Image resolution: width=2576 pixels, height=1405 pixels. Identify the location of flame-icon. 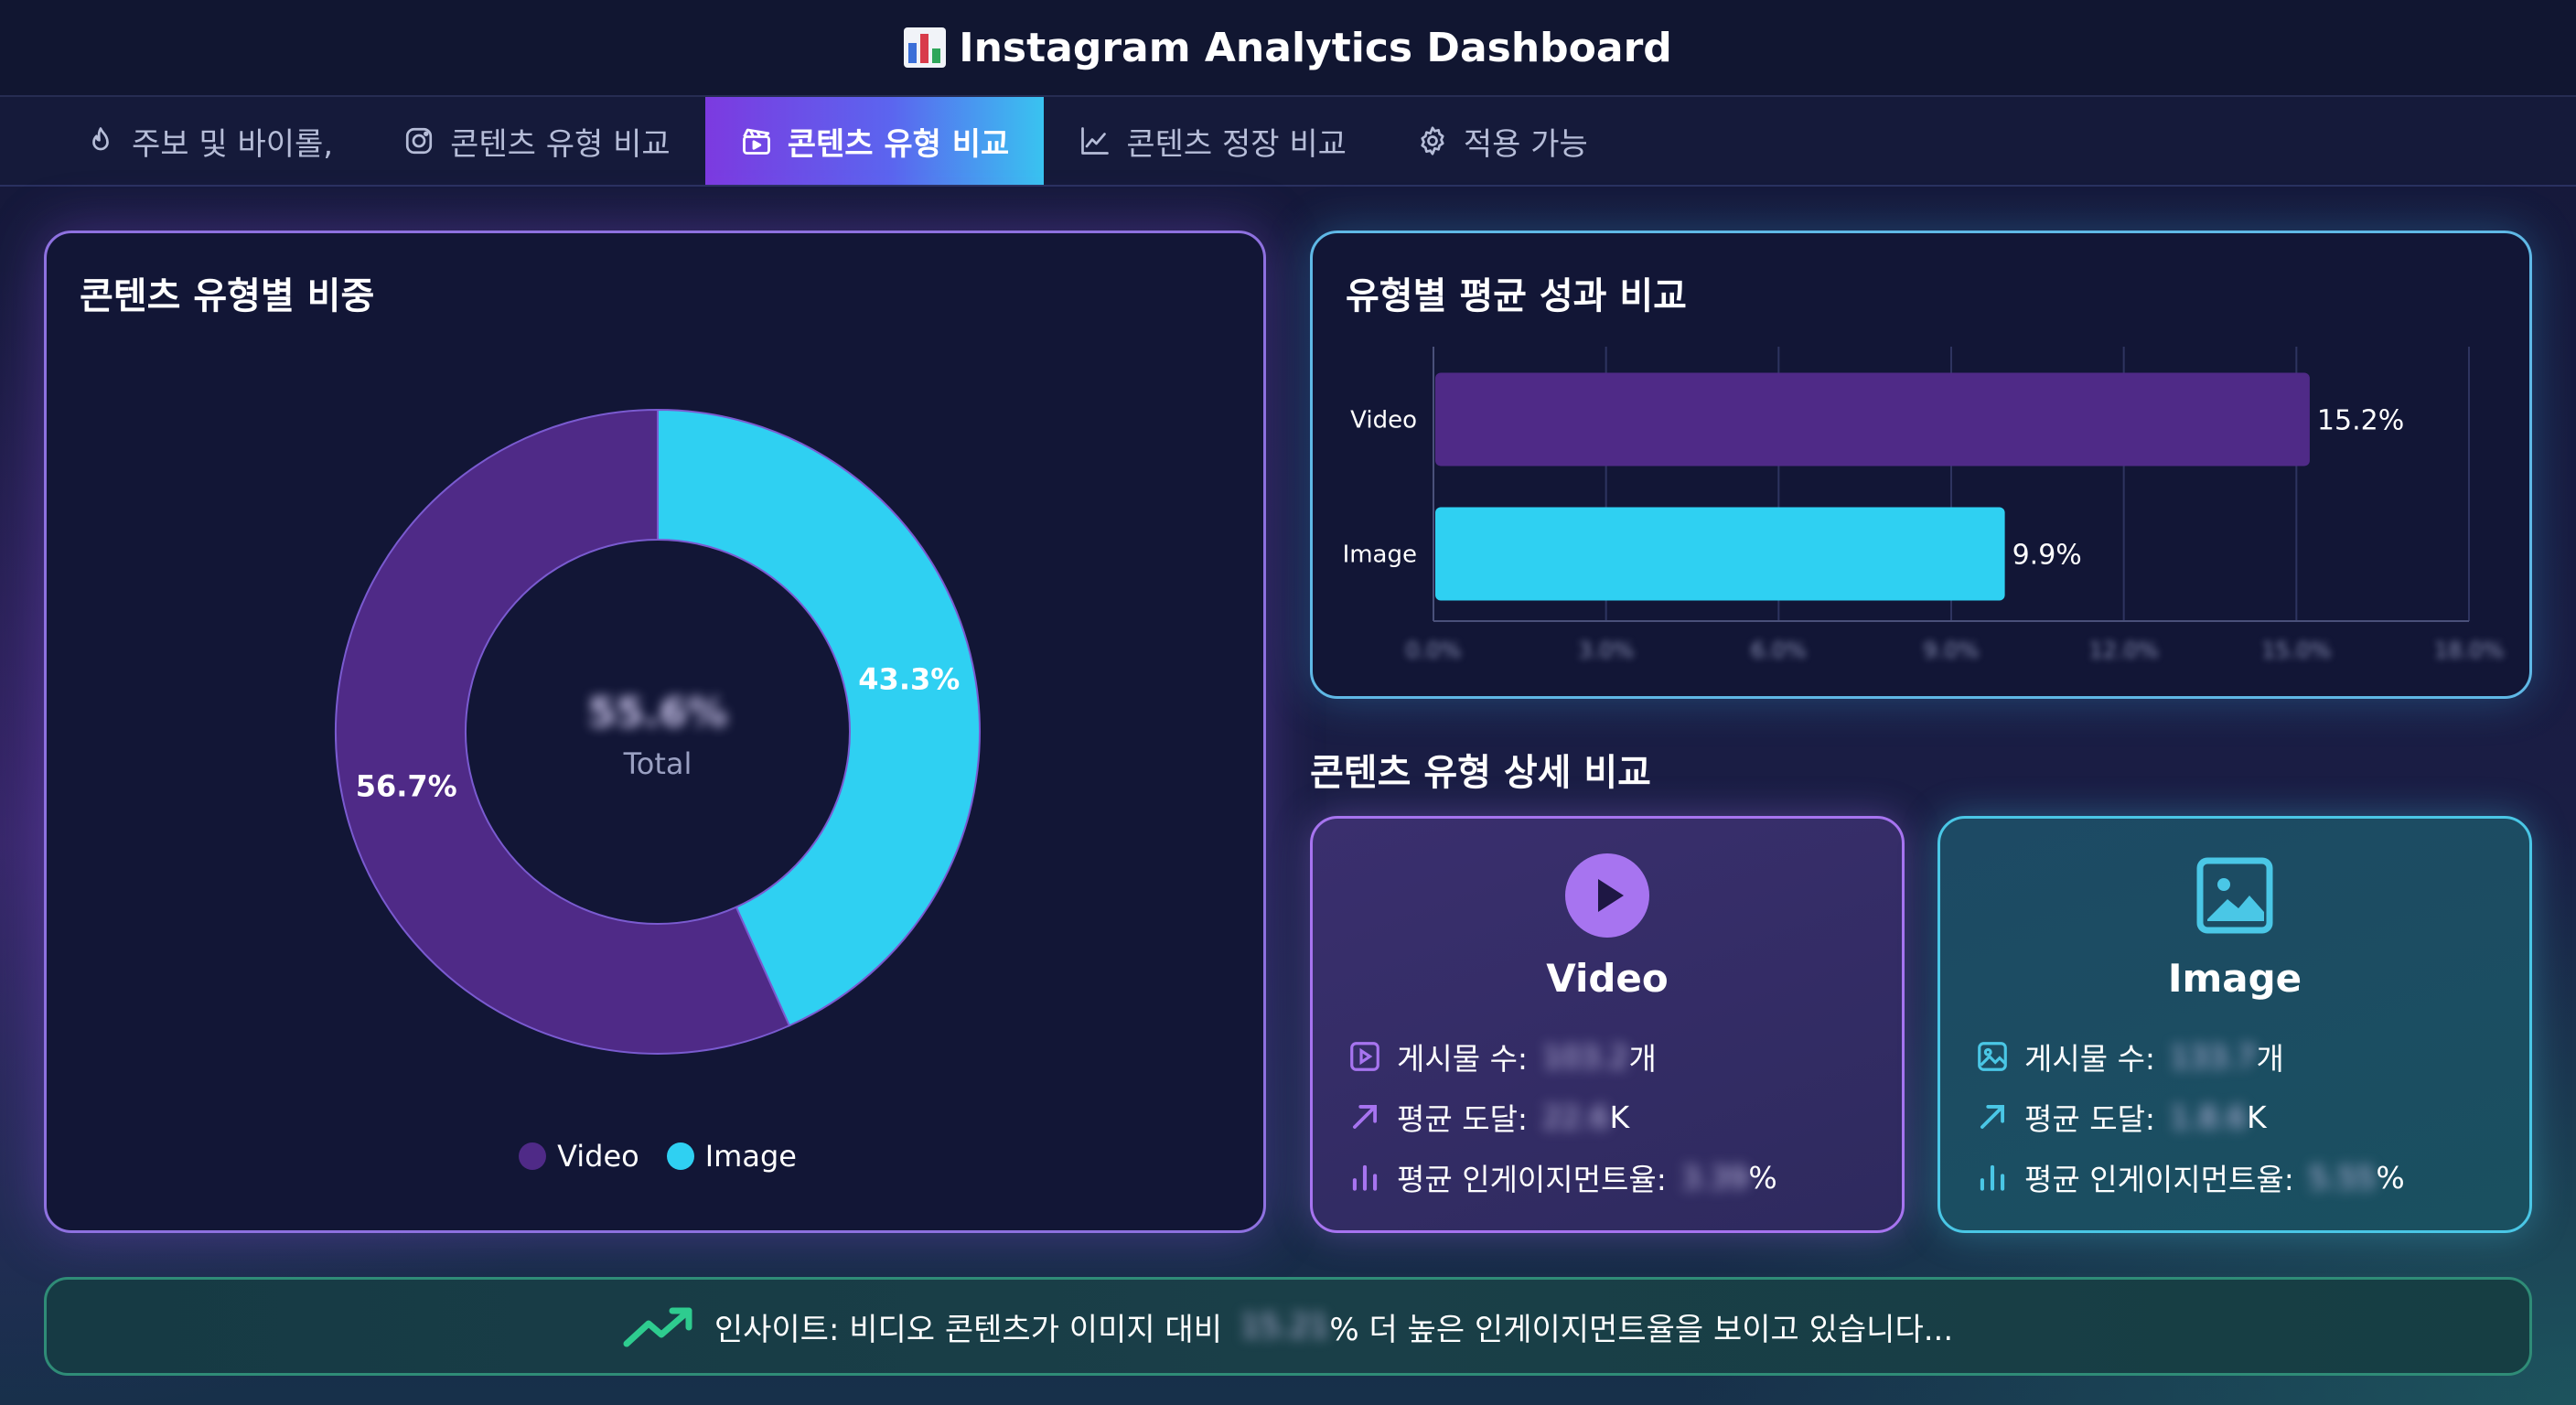
(101, 139).